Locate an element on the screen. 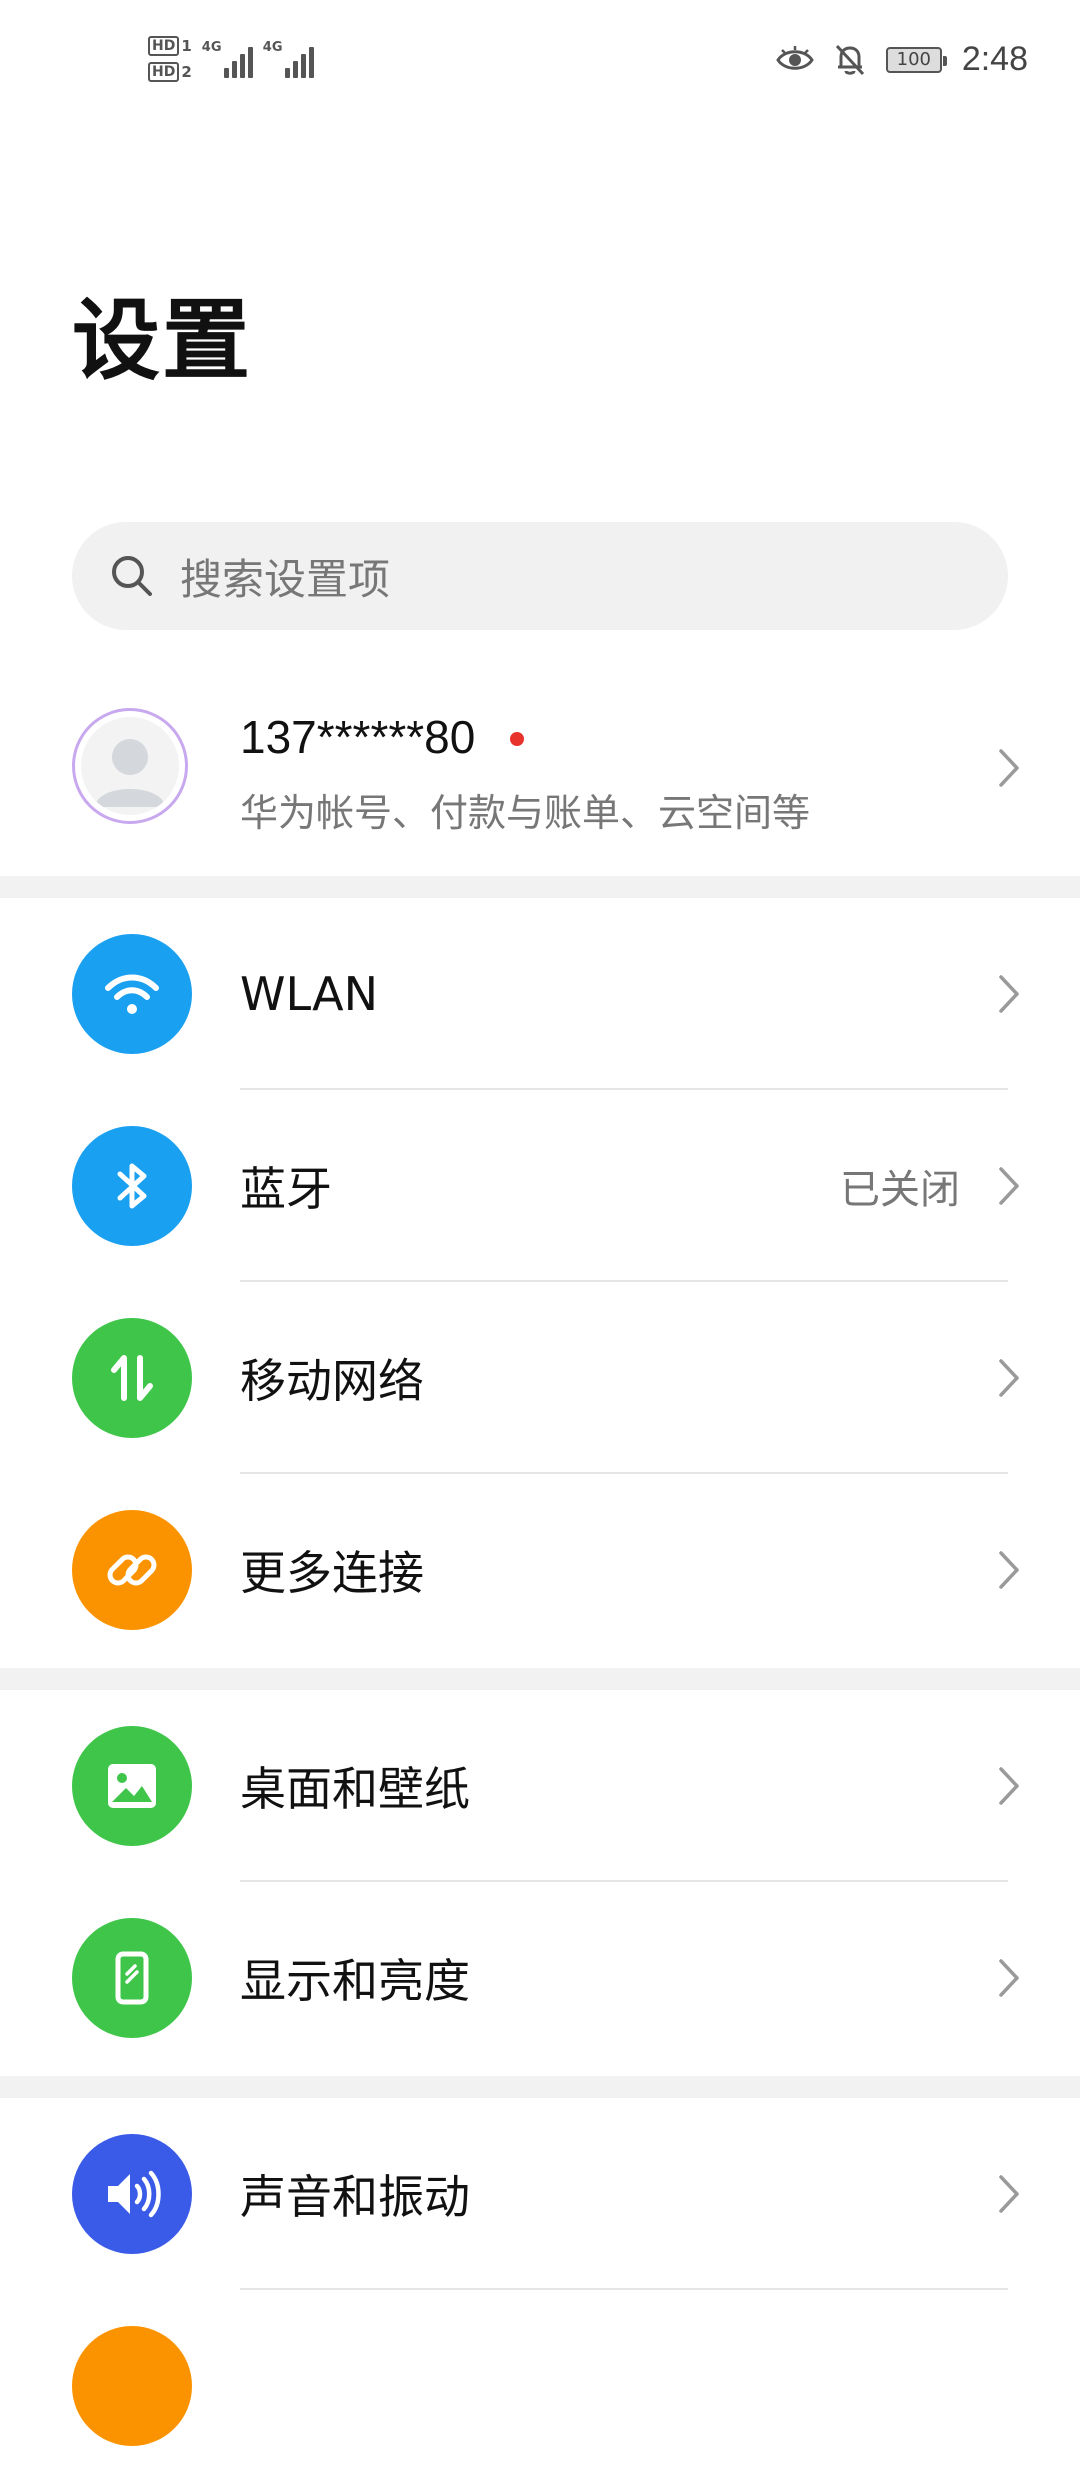 The width and height of the screenshot is (1080, 2482). settings-item-home-wallpaper: 桌面和壁纸 is located at coordinates (540, 1786).